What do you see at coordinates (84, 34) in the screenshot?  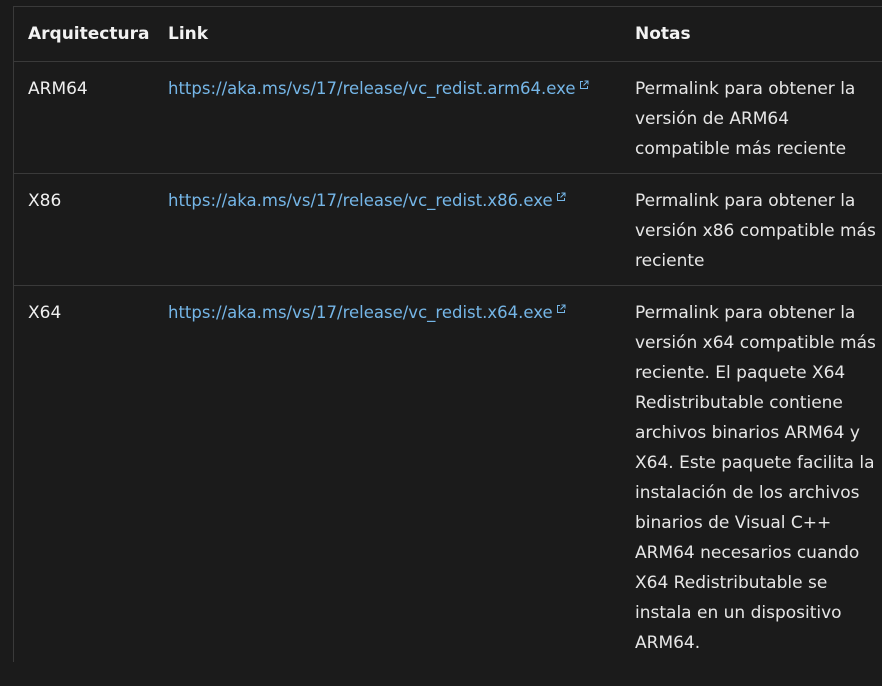 I see `header-architecture: Arquitectura` at bounding box center [84, 34].